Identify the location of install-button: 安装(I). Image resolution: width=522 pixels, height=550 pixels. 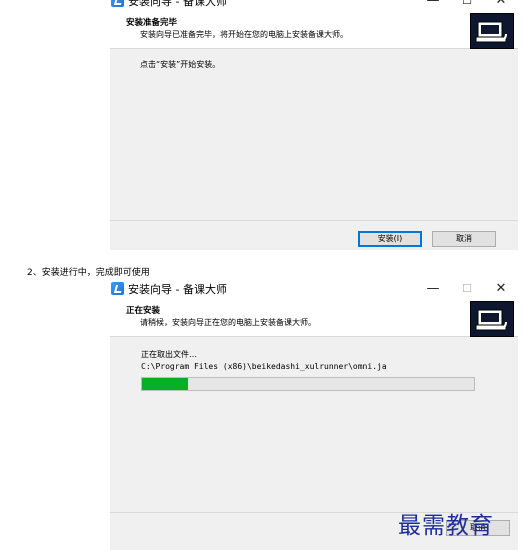
(390, 239).